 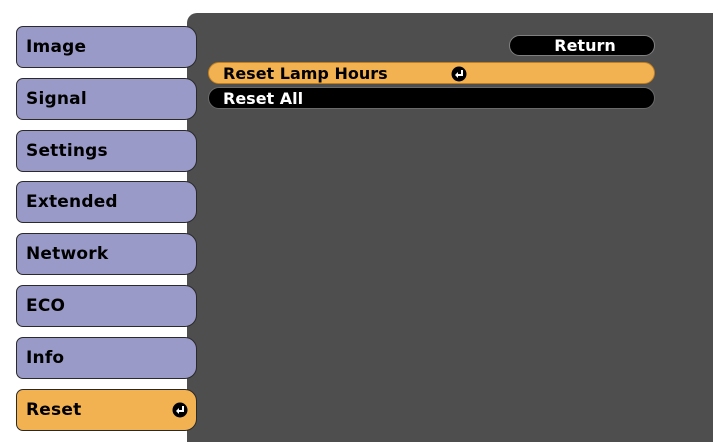 I want to click on sidebar-item-image: Image, so click(x=106, y=47).